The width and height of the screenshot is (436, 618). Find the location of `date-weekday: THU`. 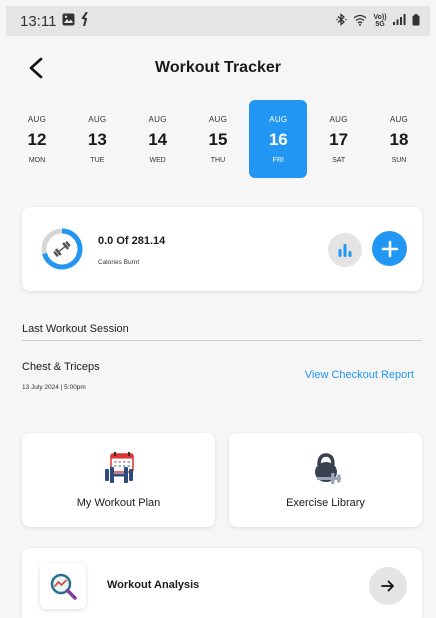

date-weekday: THU is located at coordinates (218, 160).